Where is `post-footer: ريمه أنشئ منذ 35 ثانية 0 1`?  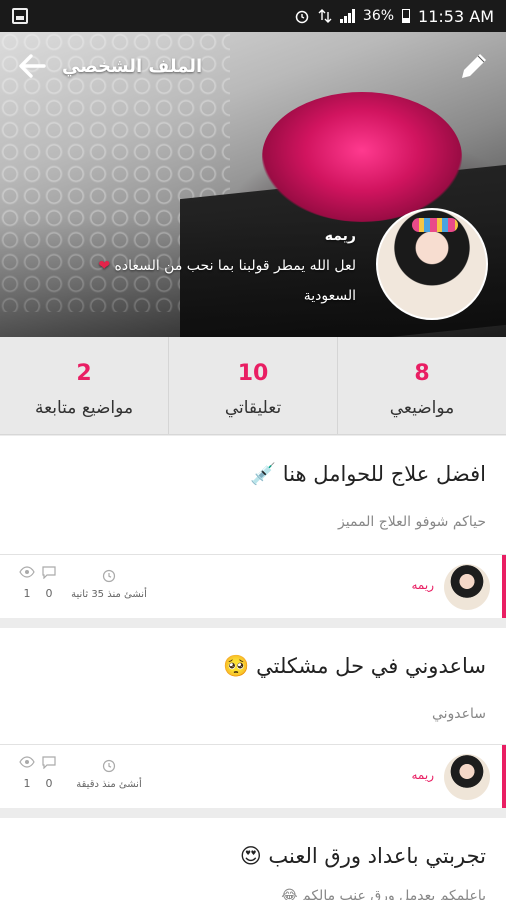
post-footer: ريمه أنشئ منذ 35 ثانية 0 1 is located at coordinates (253, 586).